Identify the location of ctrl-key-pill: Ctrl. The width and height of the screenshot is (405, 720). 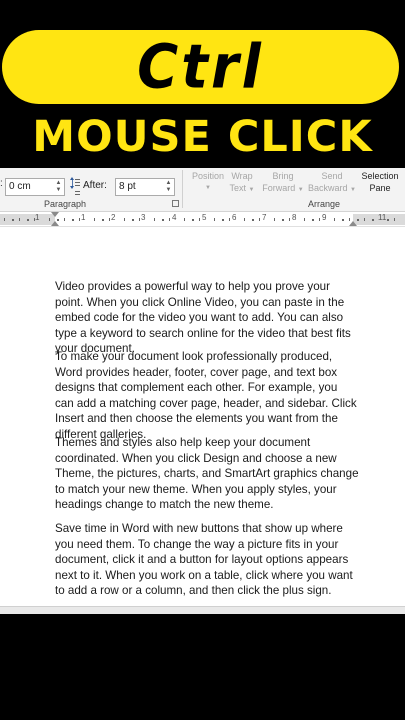
(200, 67).